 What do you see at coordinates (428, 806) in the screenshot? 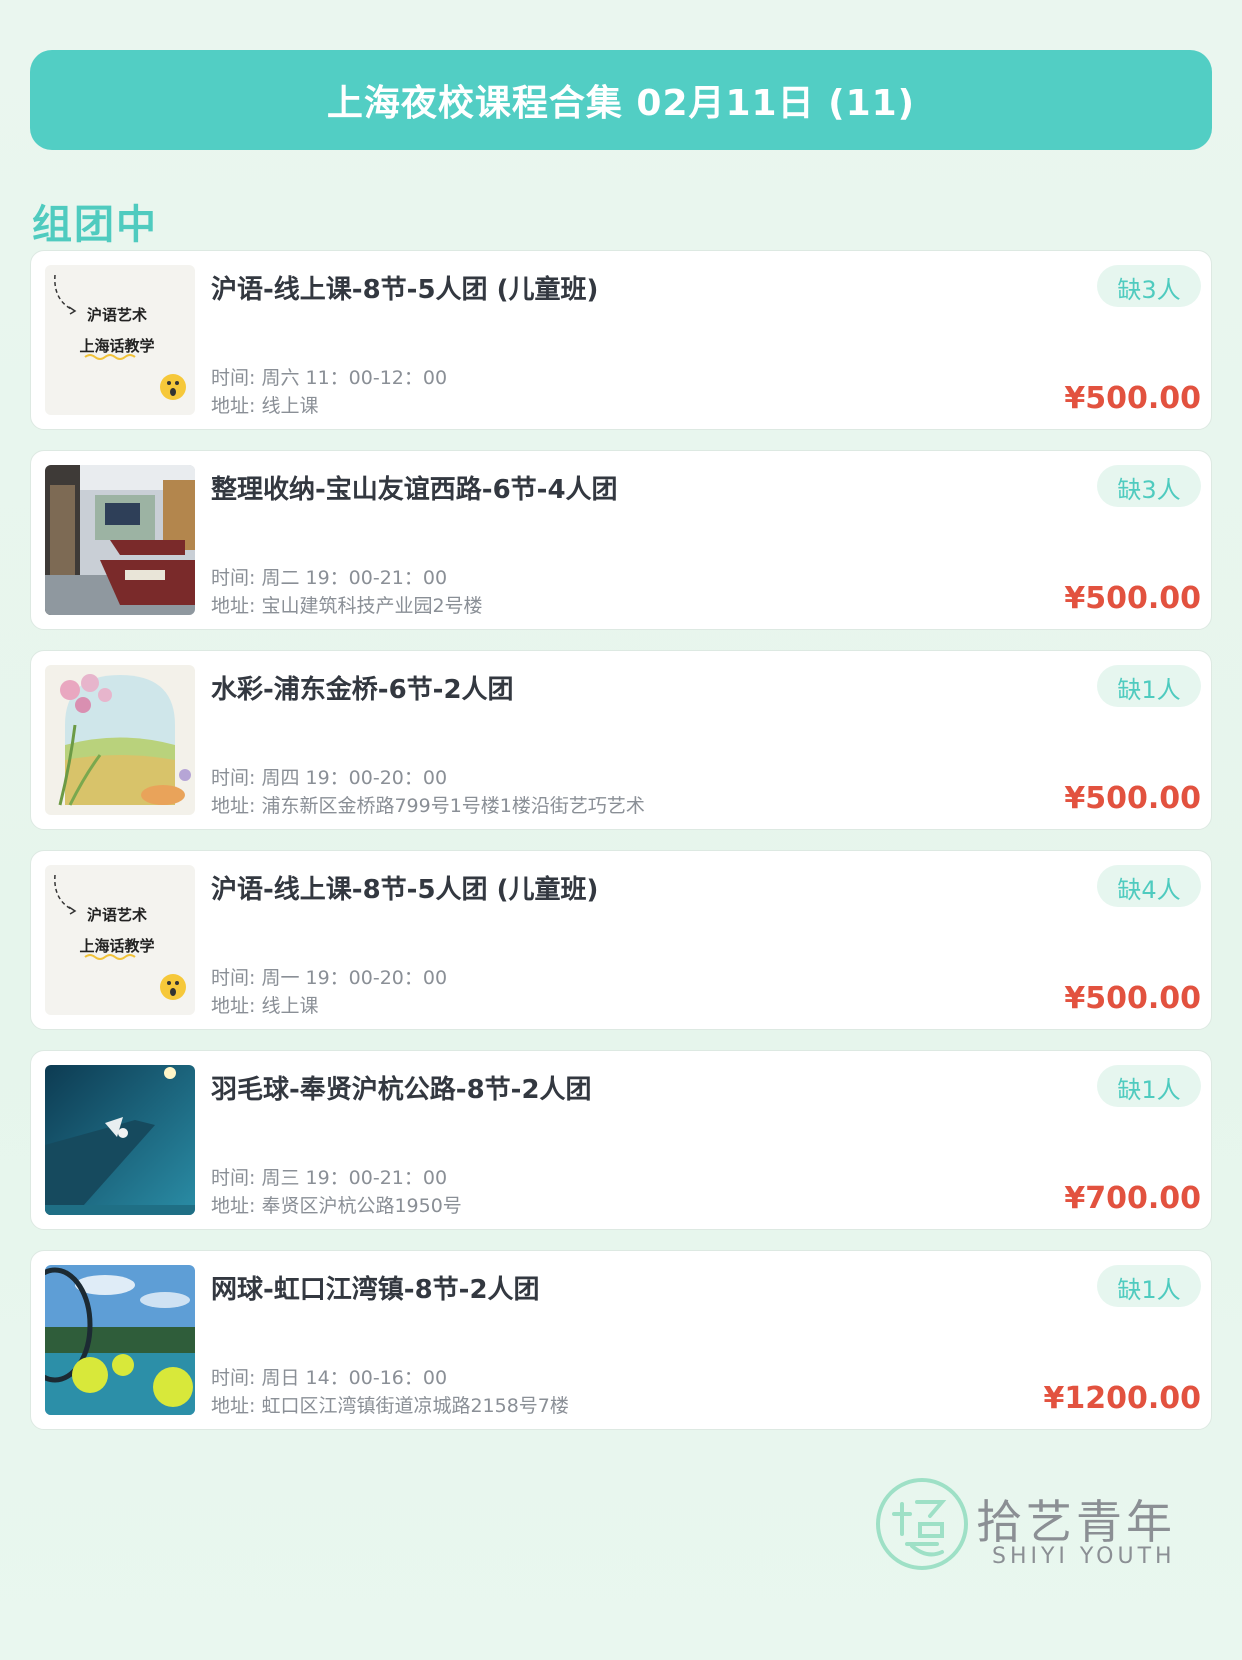
I see `course-address: 地址: 浦东新区金桥路799号1号楼1楼沿街艺巧艺术` at bounding box center [428, 806].